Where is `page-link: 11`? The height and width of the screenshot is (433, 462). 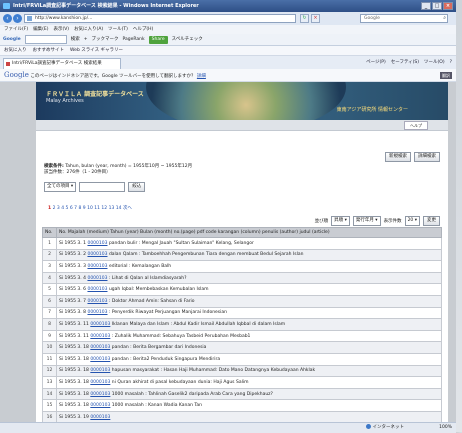 page-link: 11 is located at coordinates (97, 208).